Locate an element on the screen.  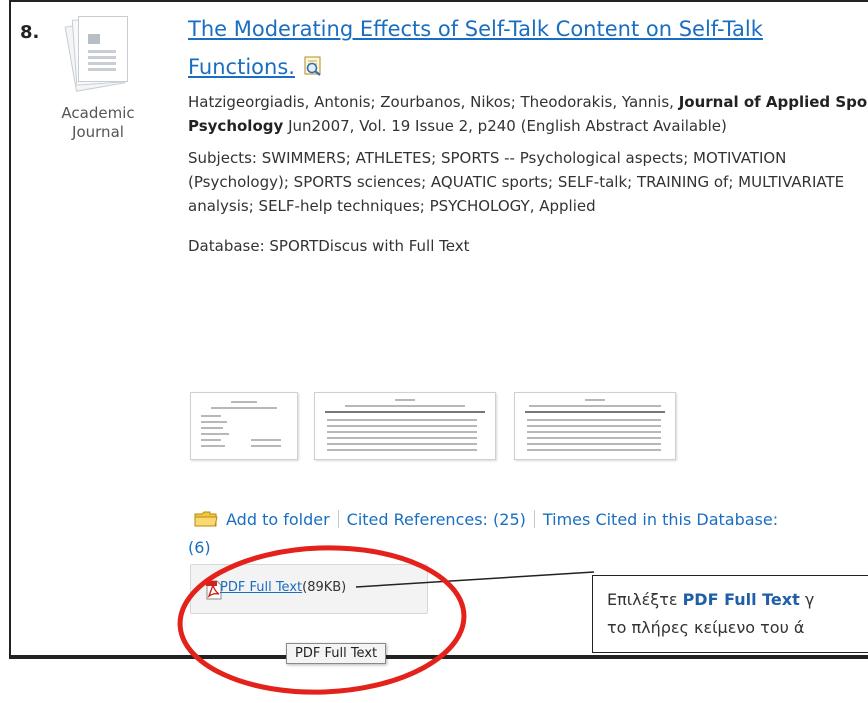
result-number: 8. is located at coordinates (30, 32).